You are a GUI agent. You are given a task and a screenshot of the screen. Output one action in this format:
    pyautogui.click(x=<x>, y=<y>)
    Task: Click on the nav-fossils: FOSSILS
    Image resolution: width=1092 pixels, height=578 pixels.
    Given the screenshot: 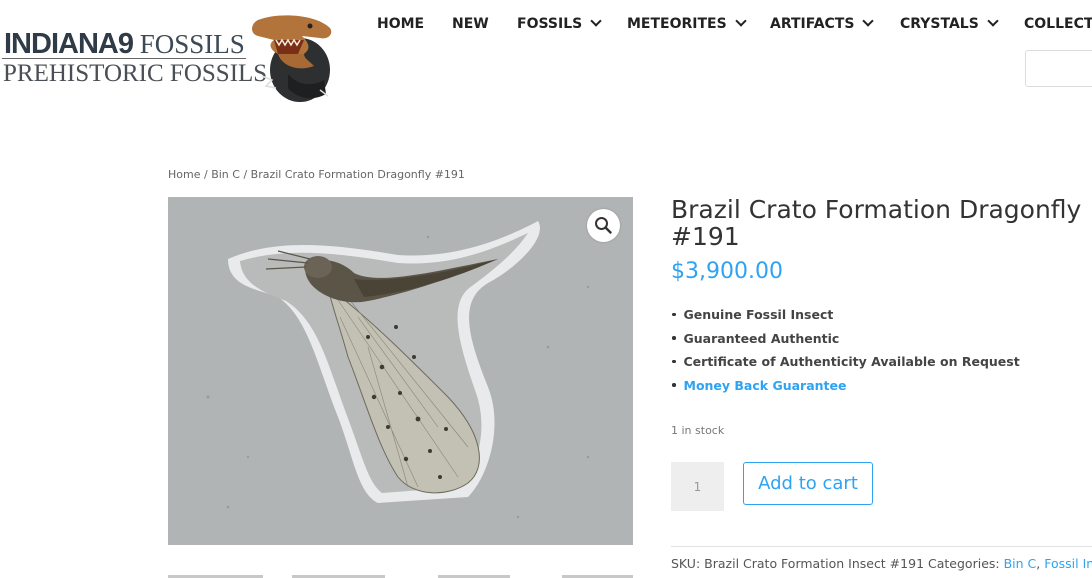 What is the action you would take?
    pyautogui.click(x=559, y=23)
    